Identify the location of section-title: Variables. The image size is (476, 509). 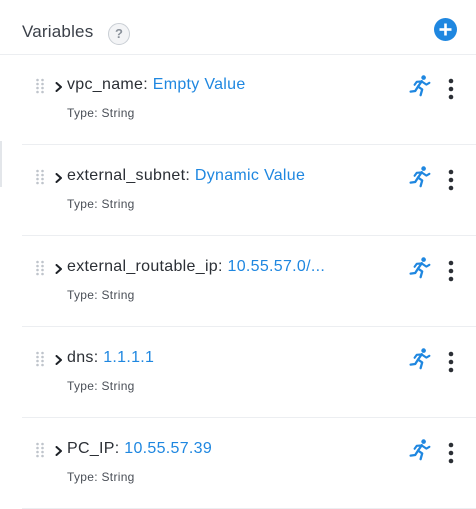
(58, 31).